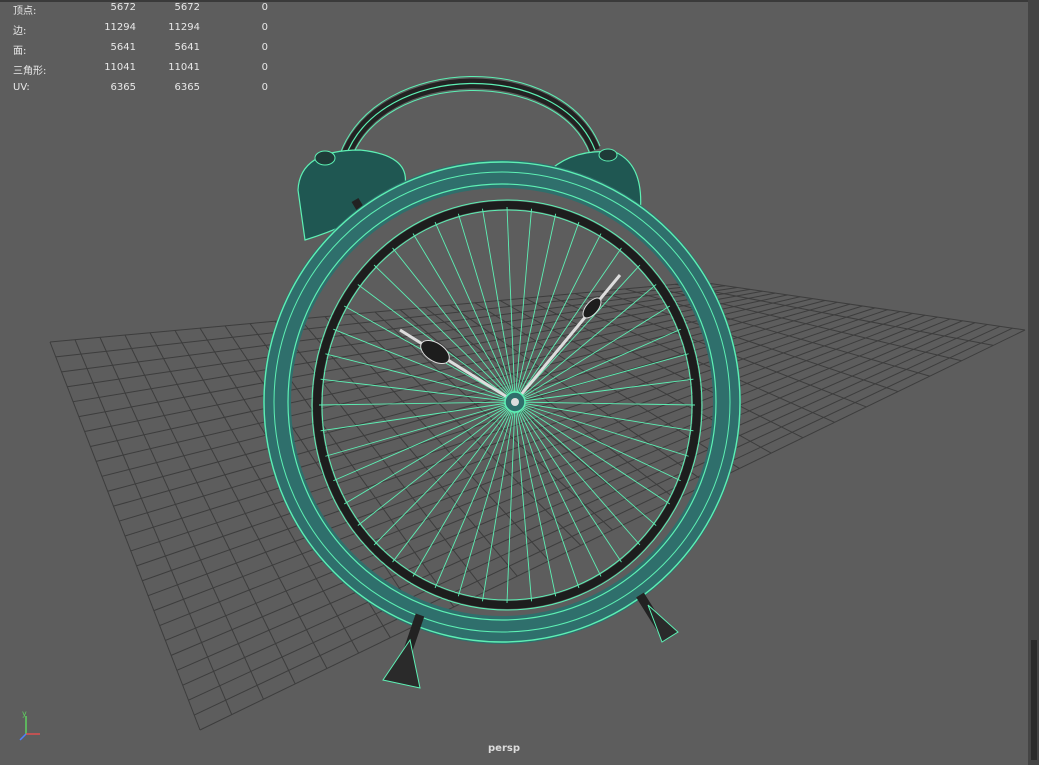 This screenshot has height=765, width=1039. Describe the element at coordinates (142, 30) in the screenshot. I see `hud-row: 边: 11294 11294 0` at that location.